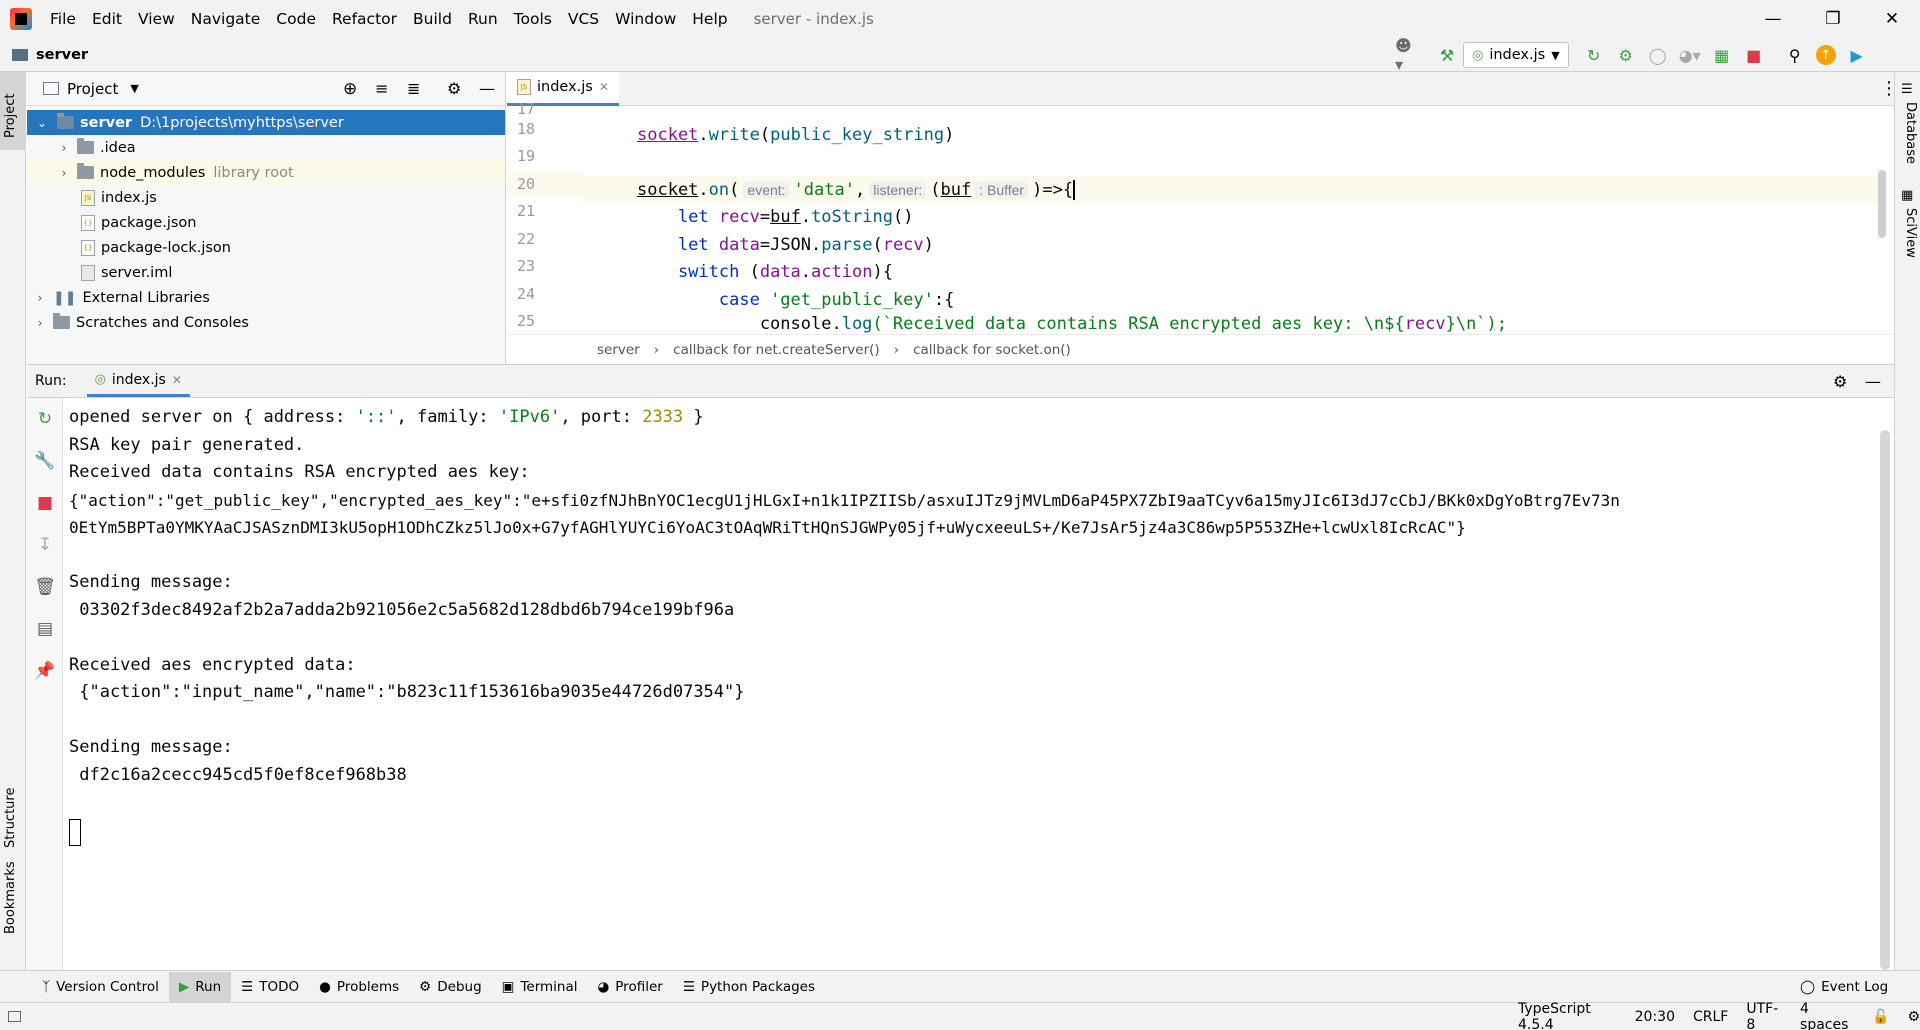  What do you see at coordinates (1889, 88) in the screenshot?
I see `more-options-icon: ⋮` at bounding box center [1889, 88].